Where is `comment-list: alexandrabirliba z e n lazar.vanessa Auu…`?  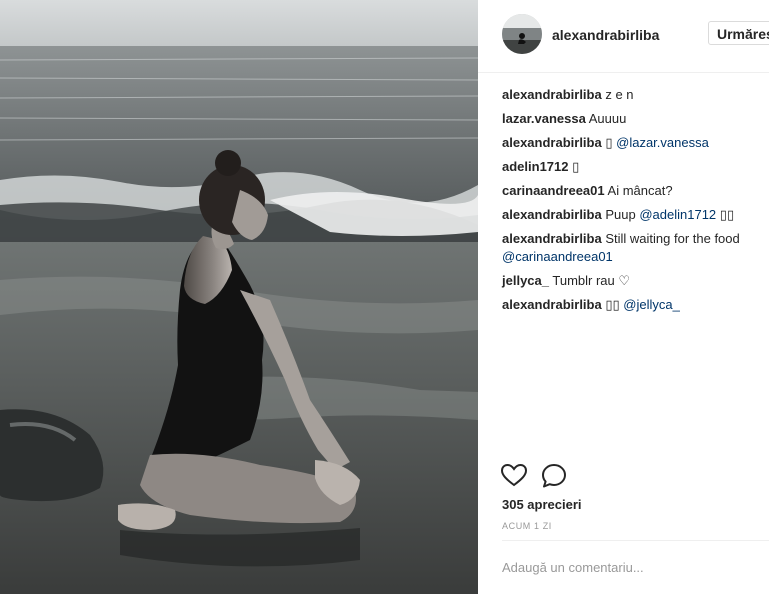 comment-list: alexandrabirliba z e n lazar.vanessa Auu… is located at coordinates (632, 203).